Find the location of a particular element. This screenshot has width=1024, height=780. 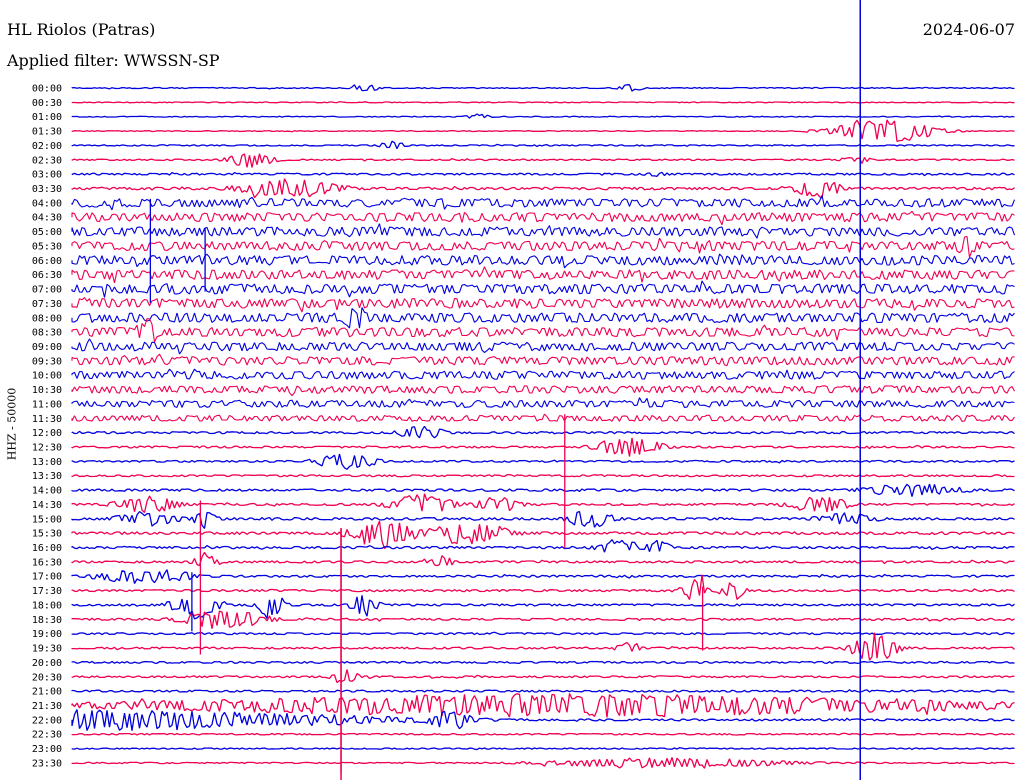

time-label: 18:30 is located at coordinates (47, 620).